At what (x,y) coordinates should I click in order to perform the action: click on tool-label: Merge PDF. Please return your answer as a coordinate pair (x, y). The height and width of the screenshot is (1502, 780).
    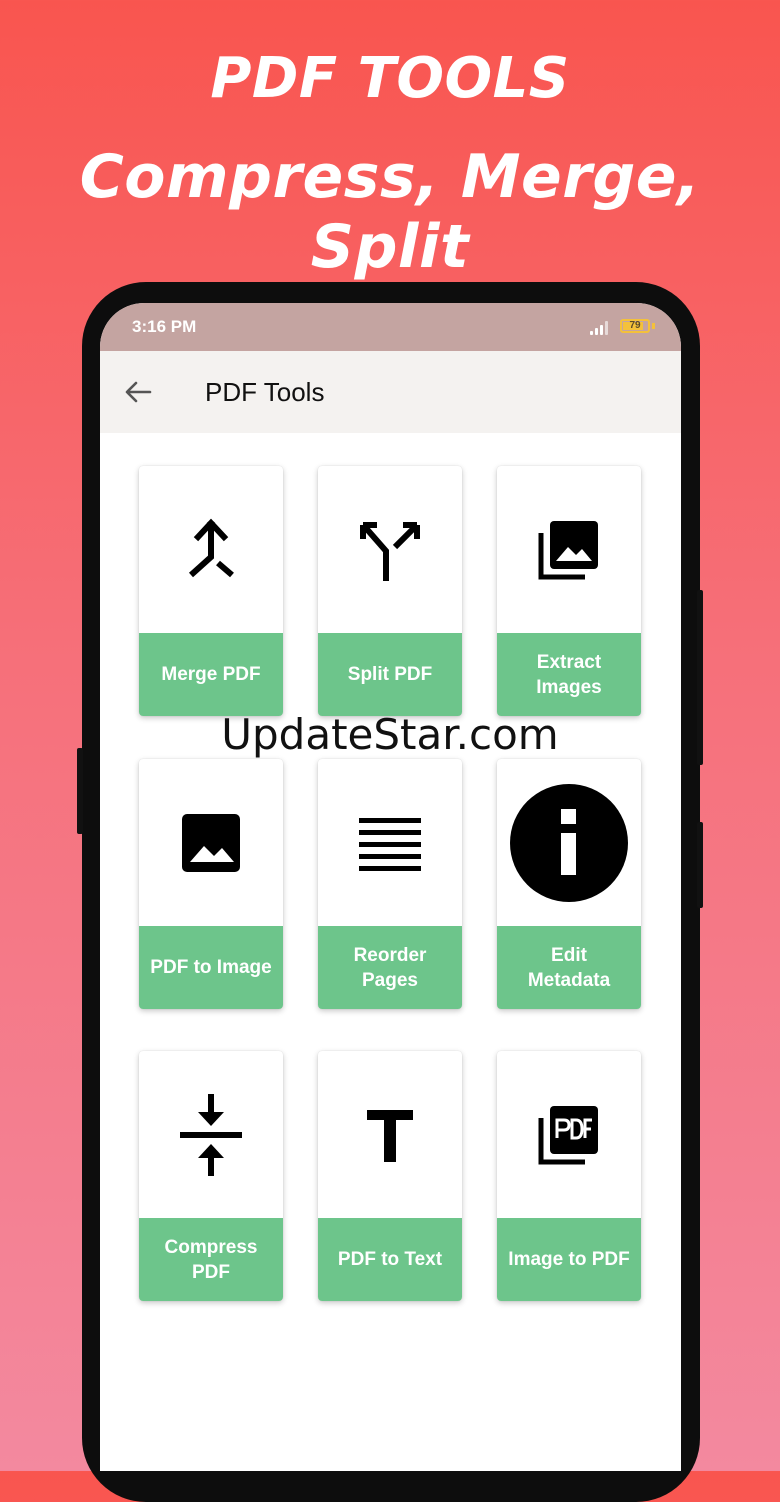
    Looking at the image, I should click on (211, 674).